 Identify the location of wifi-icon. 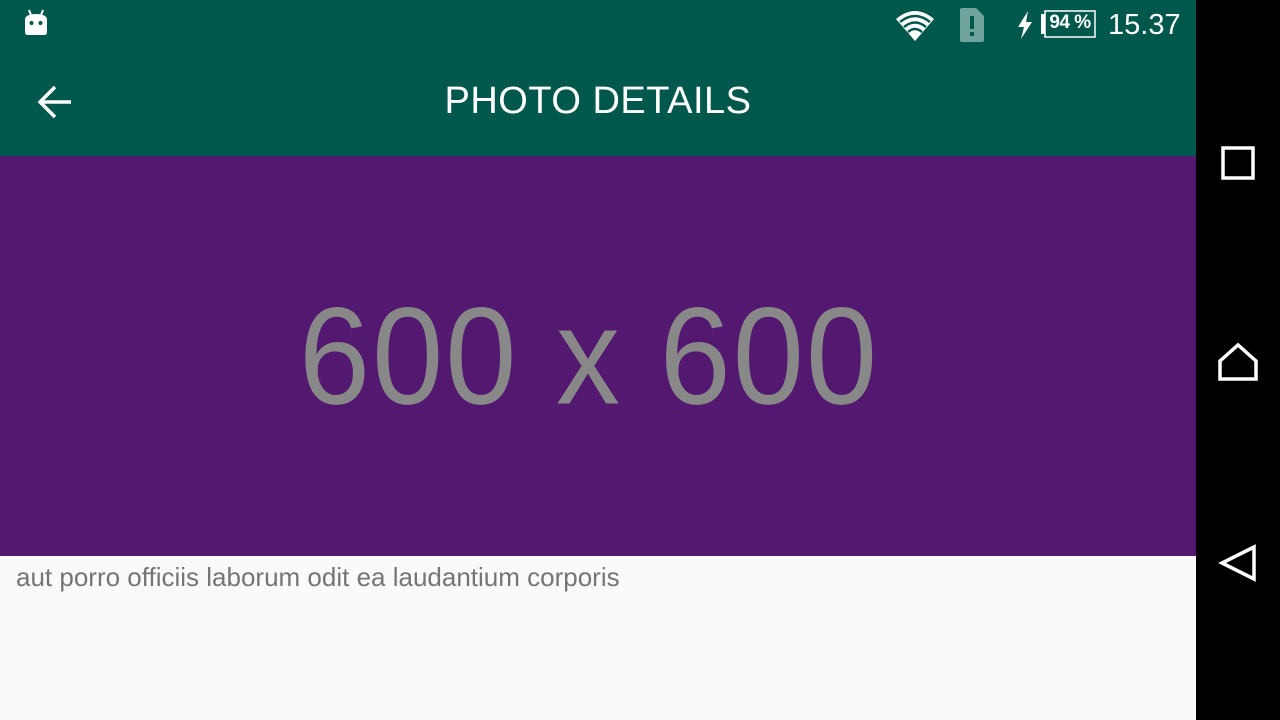
(915, 26).